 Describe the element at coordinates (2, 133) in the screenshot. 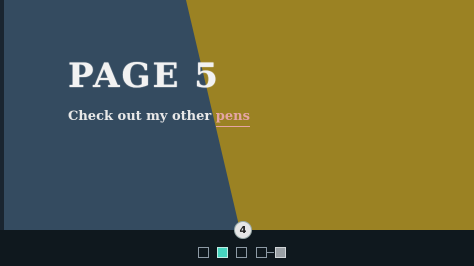

I see `left-frame` at that location.